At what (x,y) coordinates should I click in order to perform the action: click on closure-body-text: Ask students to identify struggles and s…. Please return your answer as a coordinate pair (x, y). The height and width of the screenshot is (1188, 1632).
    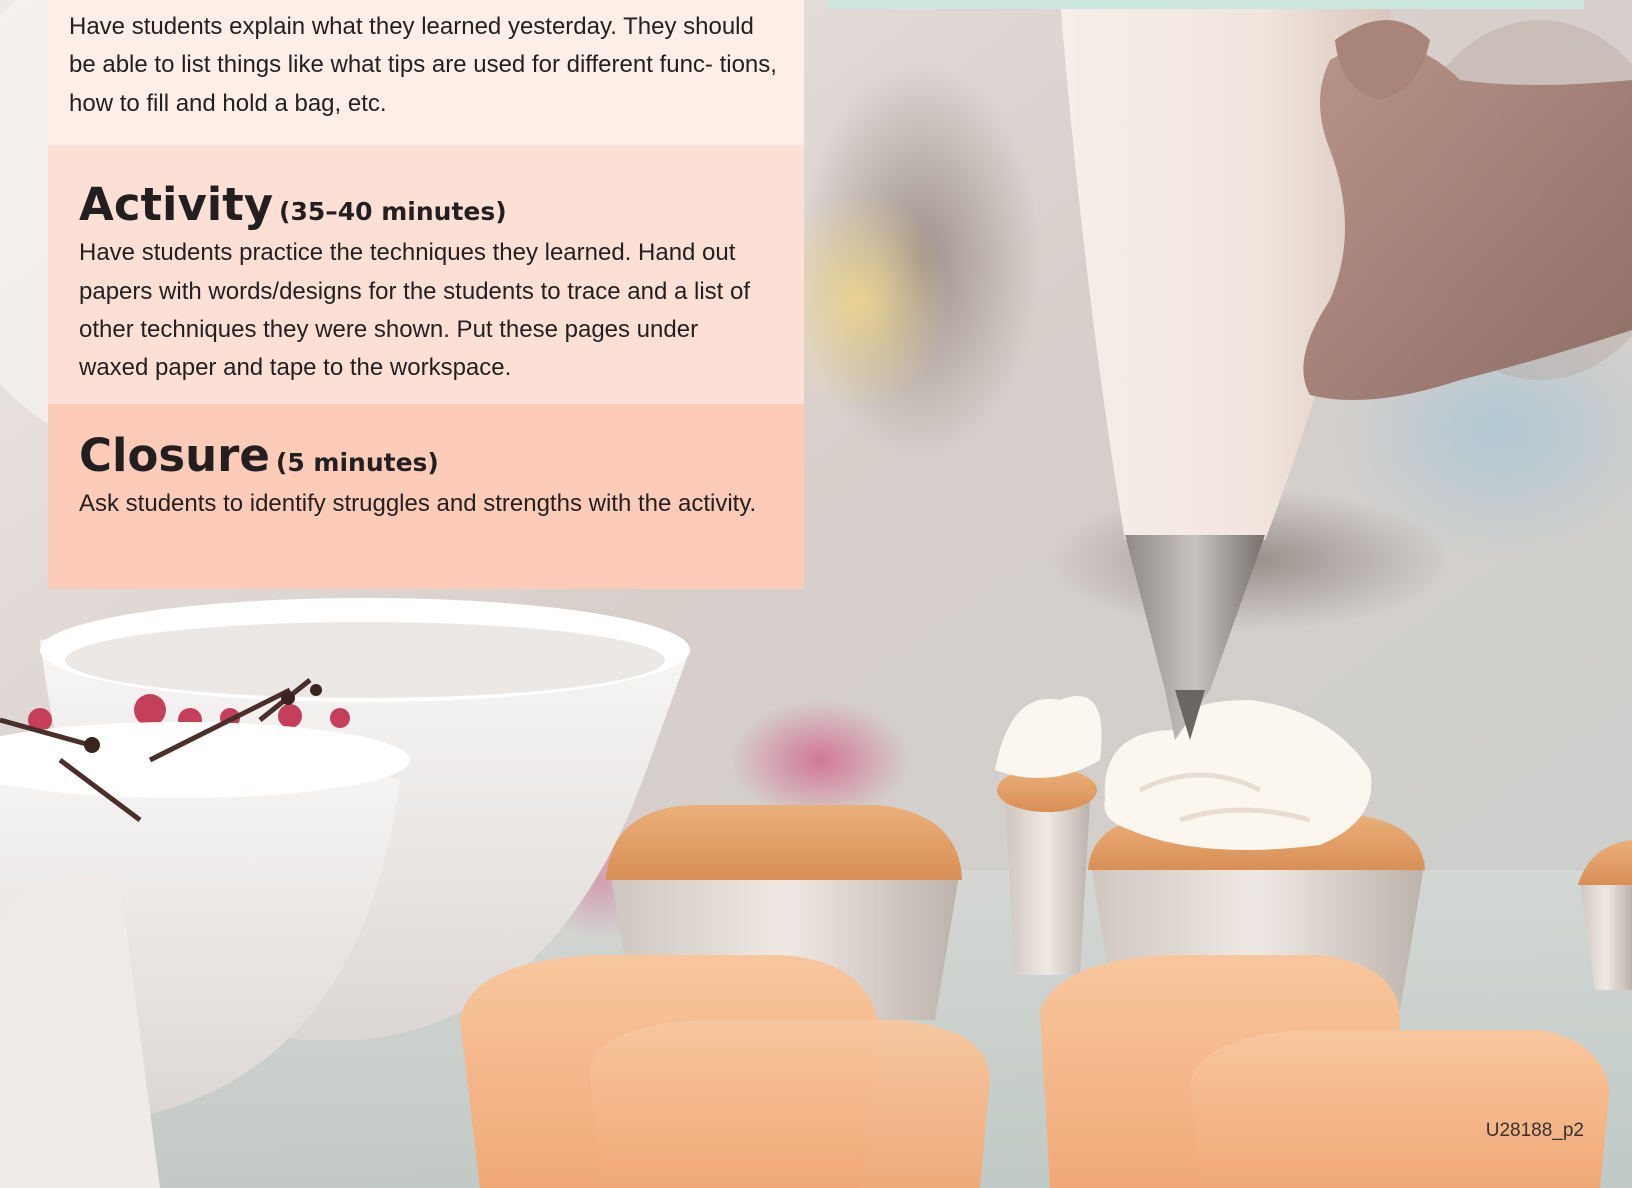
    Looking at the image, I should click on (418, 504).